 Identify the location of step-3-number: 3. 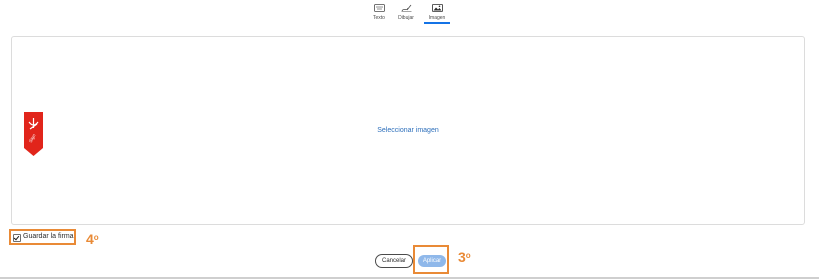
(462, 257).